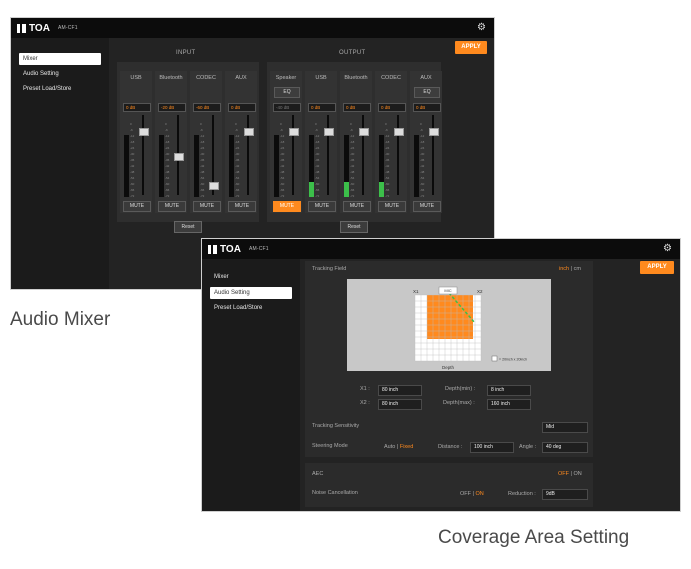 This screenshot has height=569, width=691. What do you see at coordinates (563, 474) in the screenshot?
I see `aec-off: OFF` at bounding box center [563, 474].